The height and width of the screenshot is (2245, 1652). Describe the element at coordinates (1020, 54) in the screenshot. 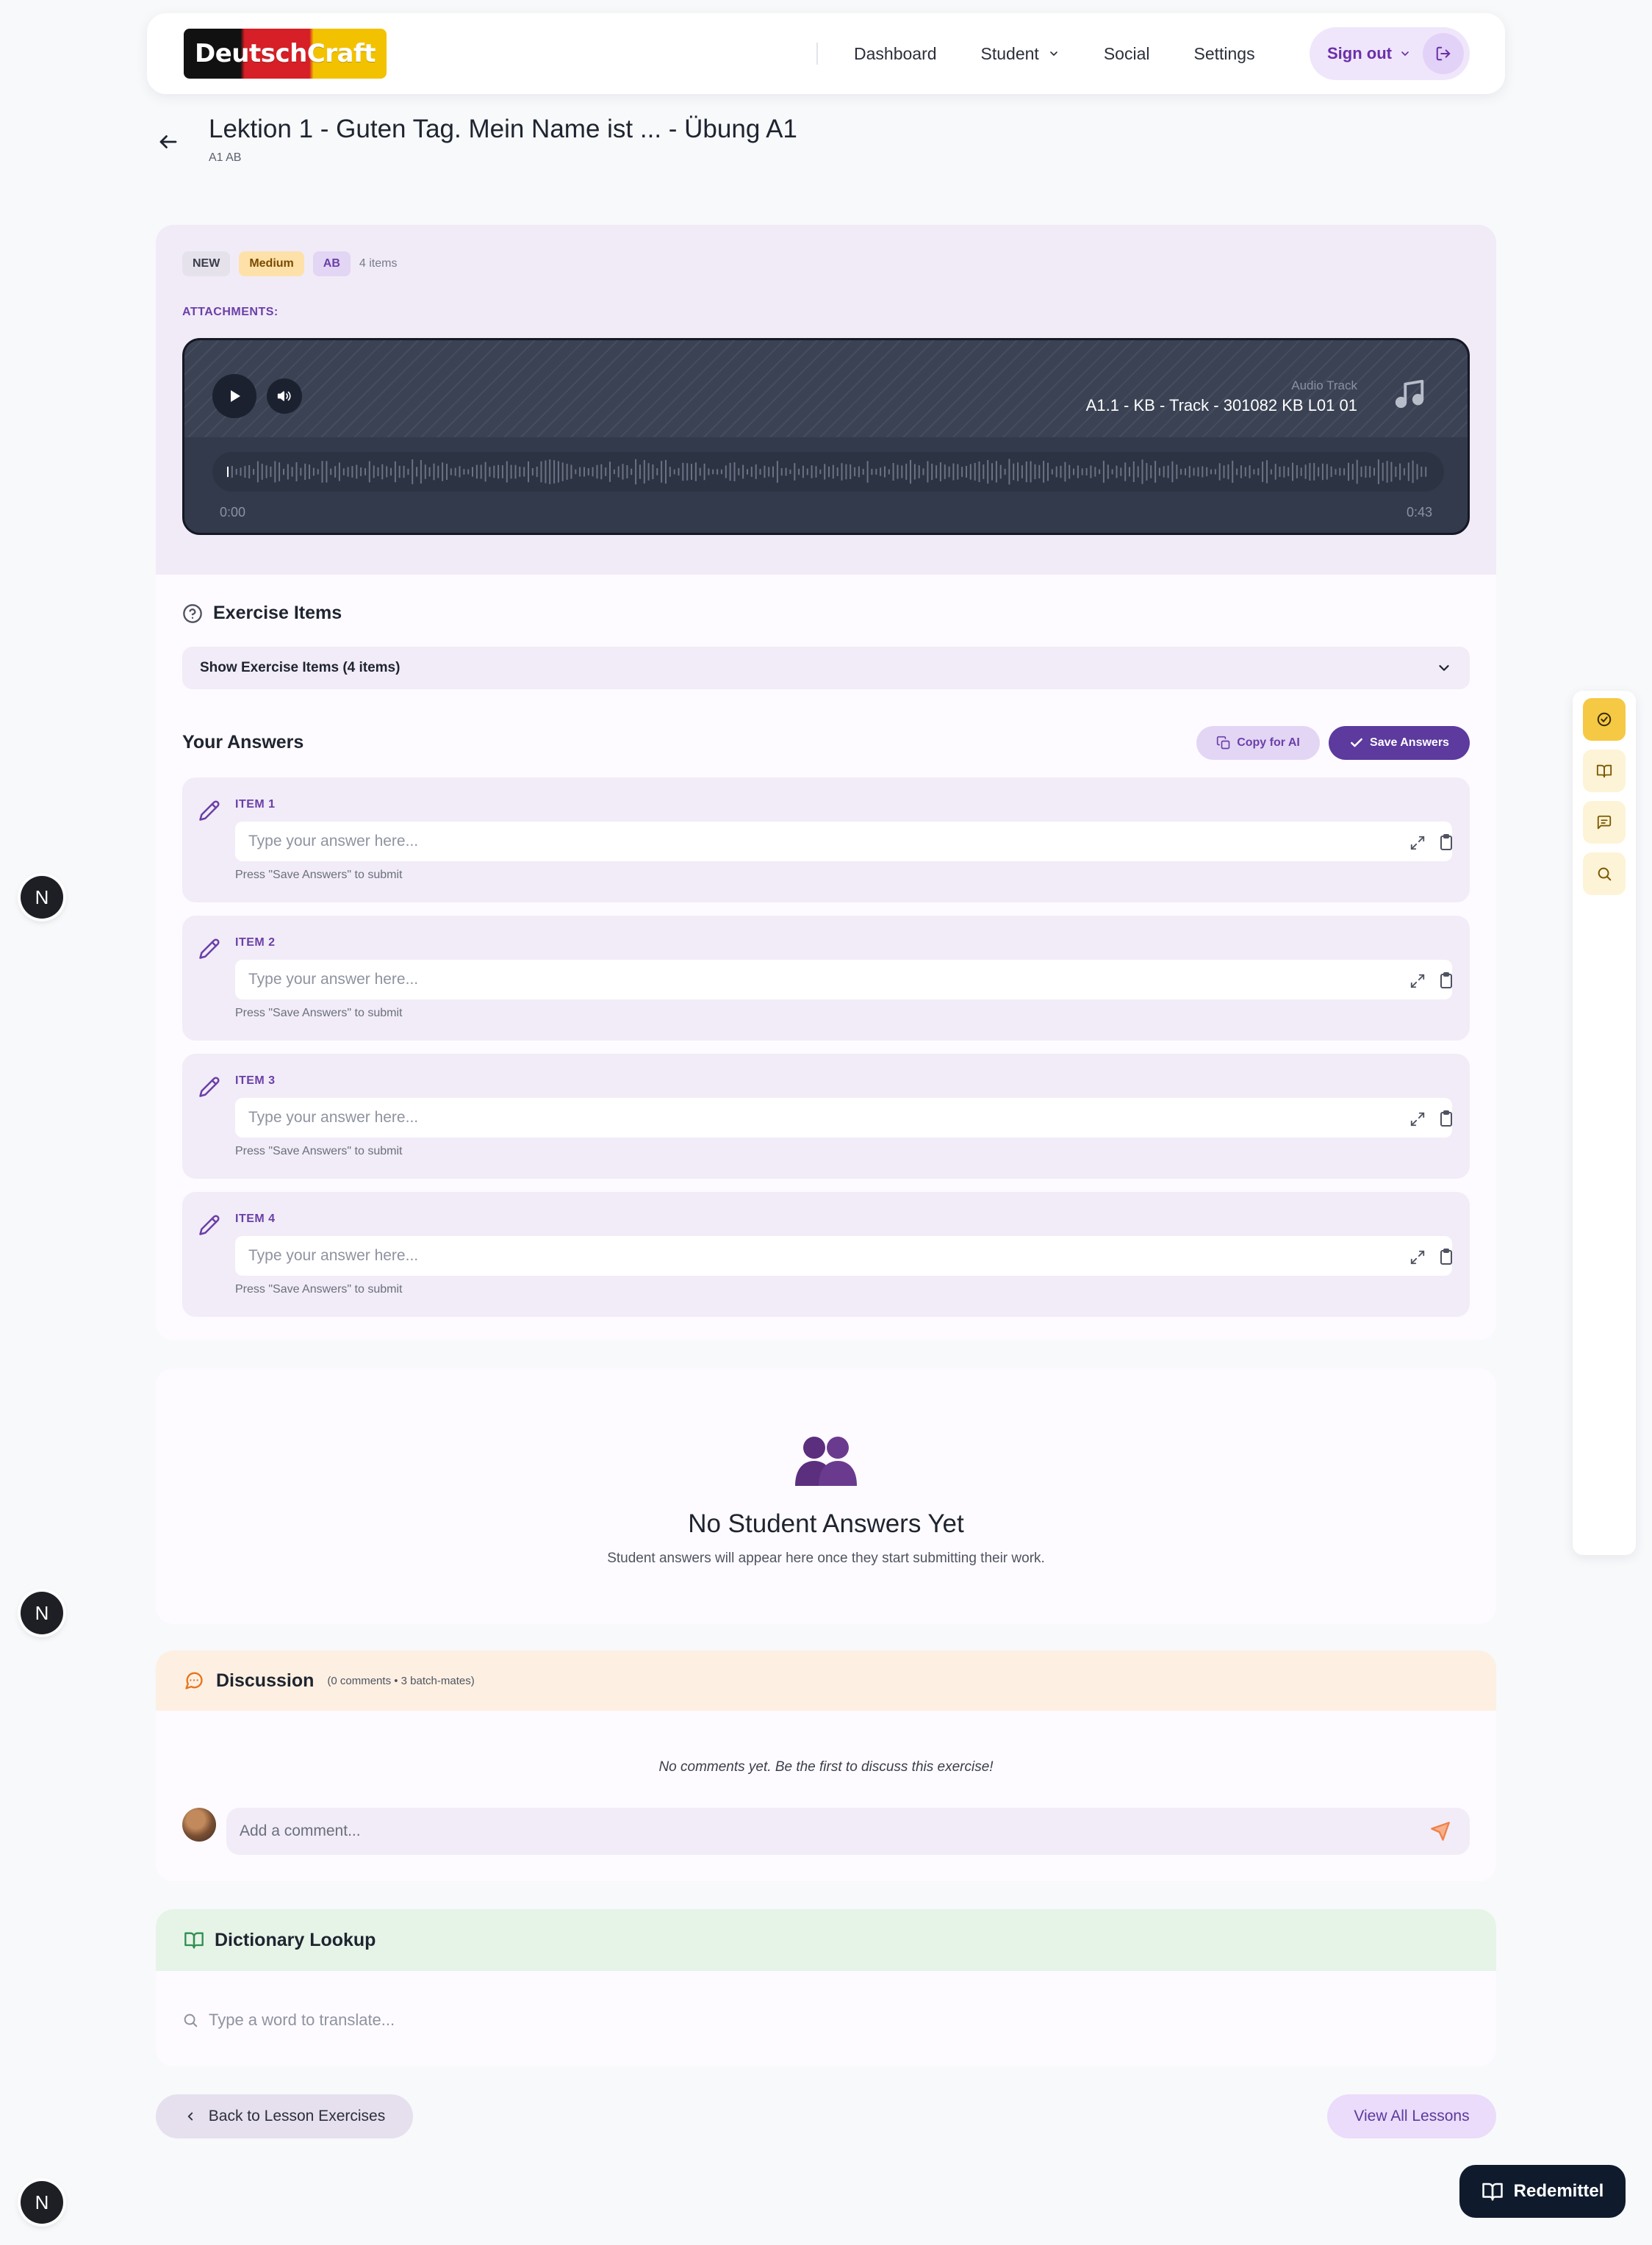

I see `nav-student: Student` at that location.